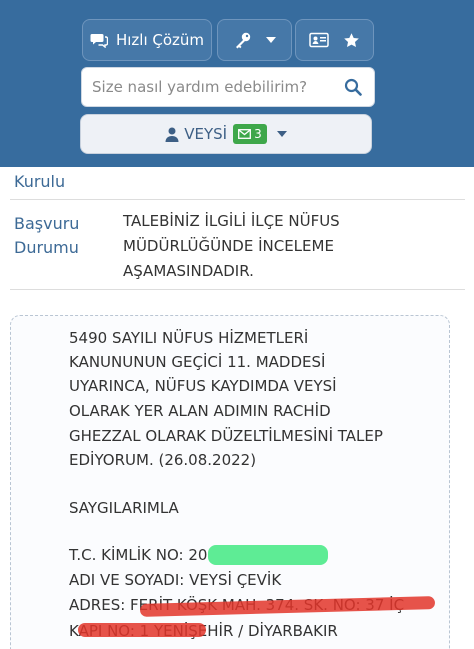  Describe the element at coordinates (268, 555) in the screenshot. I see `green-redaction-mark` at that location.